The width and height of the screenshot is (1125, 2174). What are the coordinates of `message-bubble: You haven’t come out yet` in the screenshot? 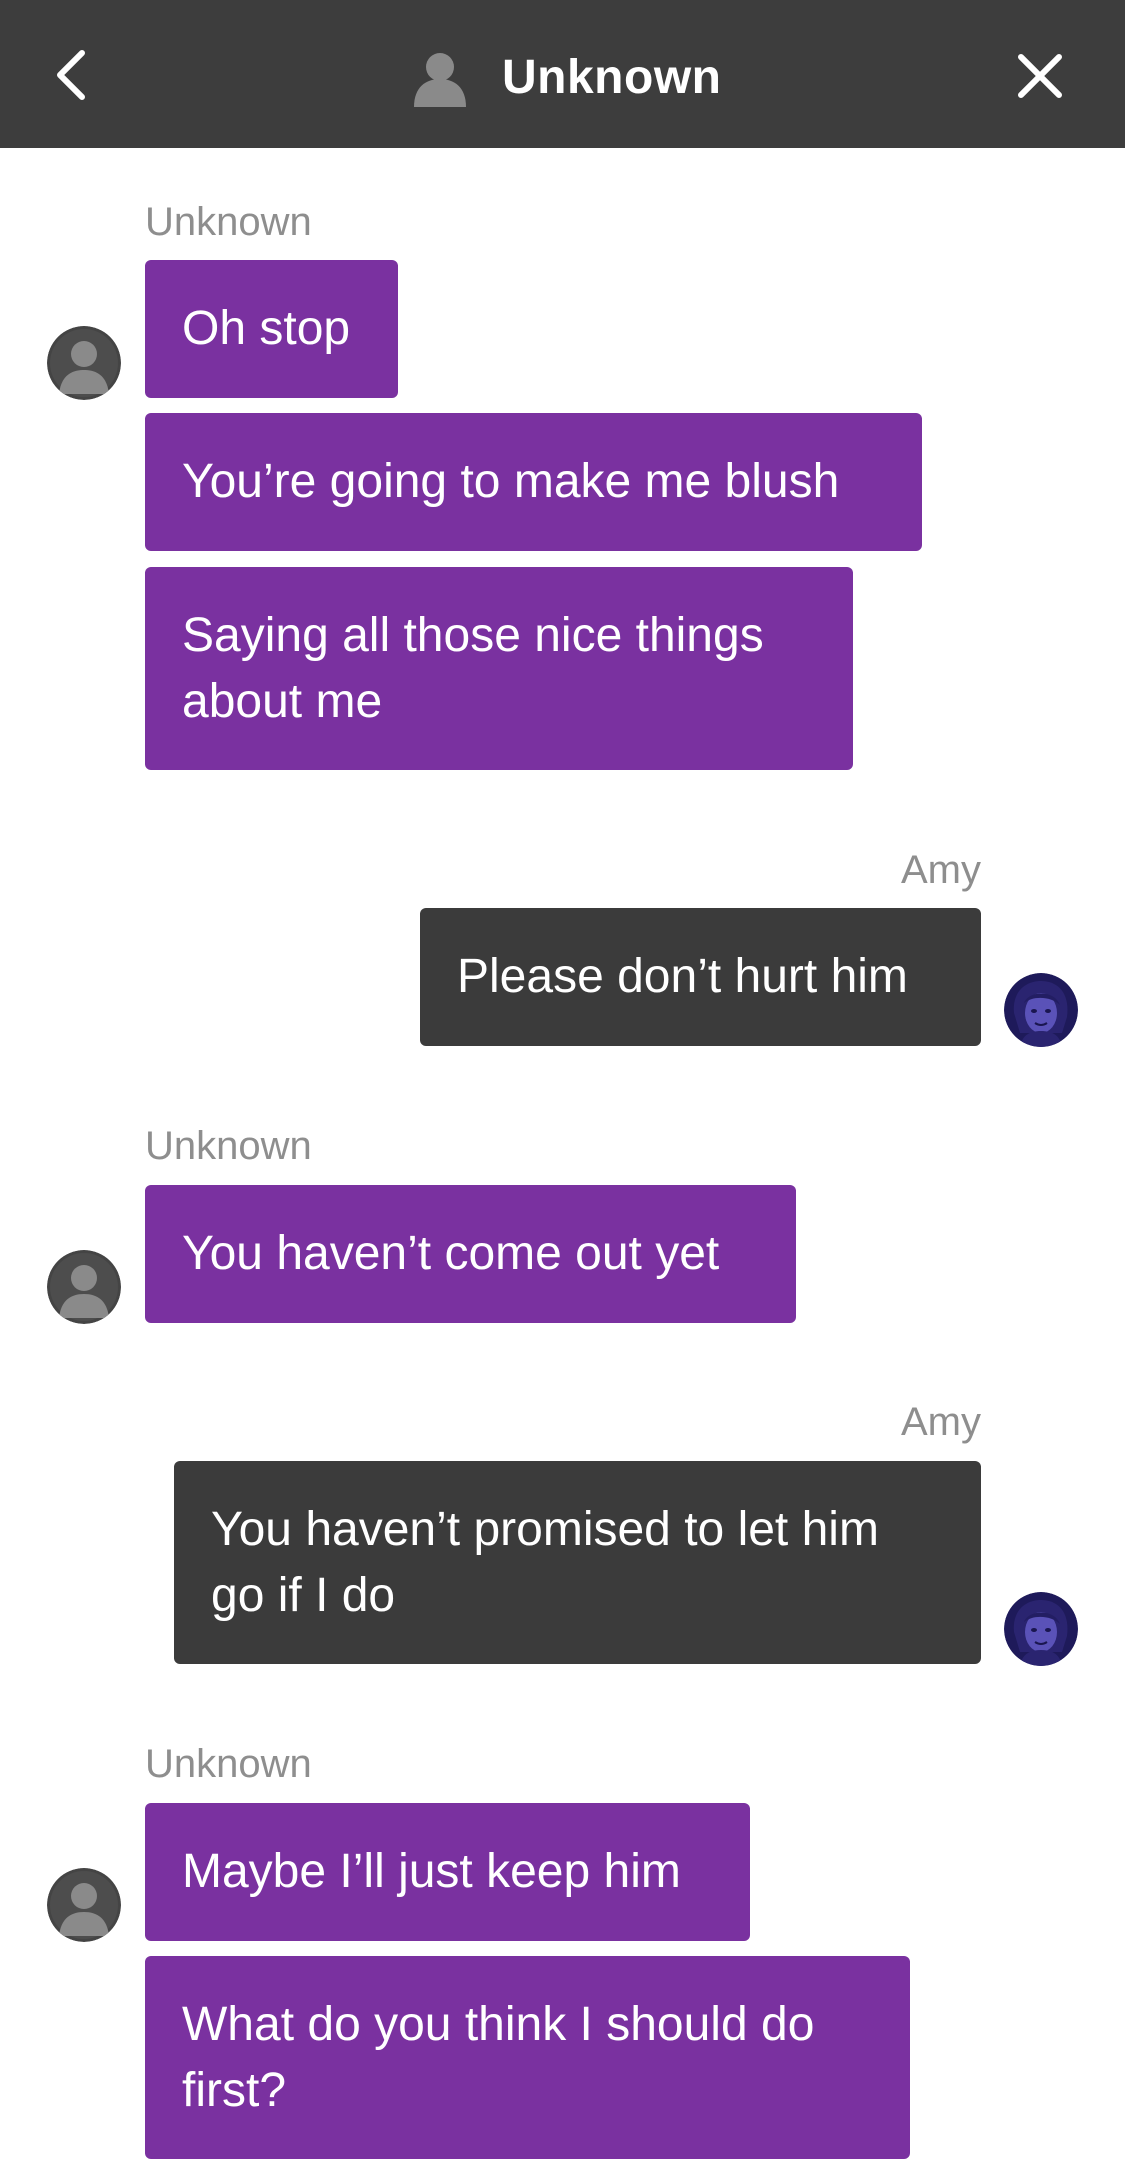 It's located at (470, 1254).